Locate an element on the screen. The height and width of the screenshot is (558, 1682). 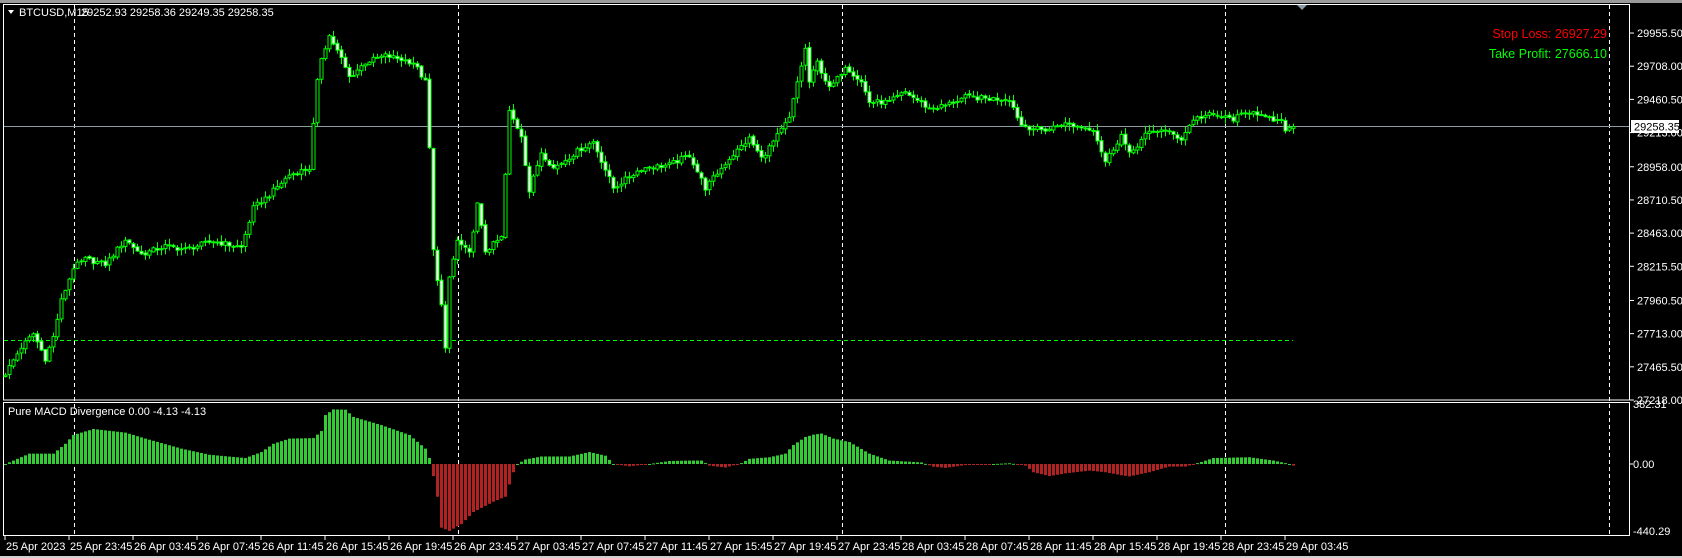
time-tick-label: 28 Apr 19:45 is located at coordinates (1189, 547).